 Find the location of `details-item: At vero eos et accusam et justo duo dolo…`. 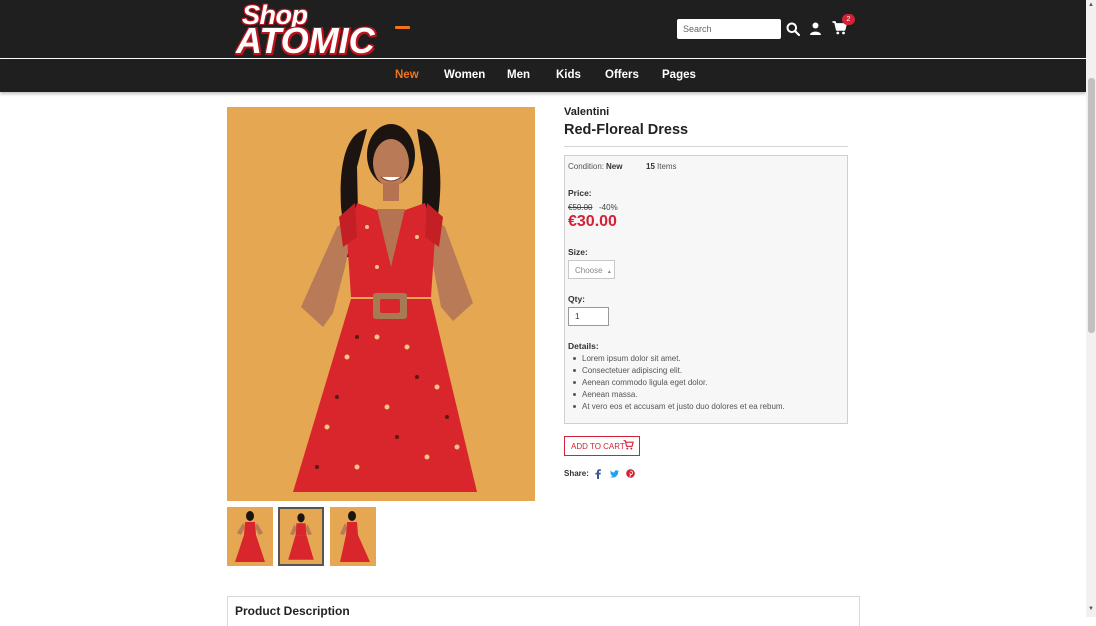

details-item: At vero eos et accusam et justo duo dolo… is located at coordinates (678, 408).